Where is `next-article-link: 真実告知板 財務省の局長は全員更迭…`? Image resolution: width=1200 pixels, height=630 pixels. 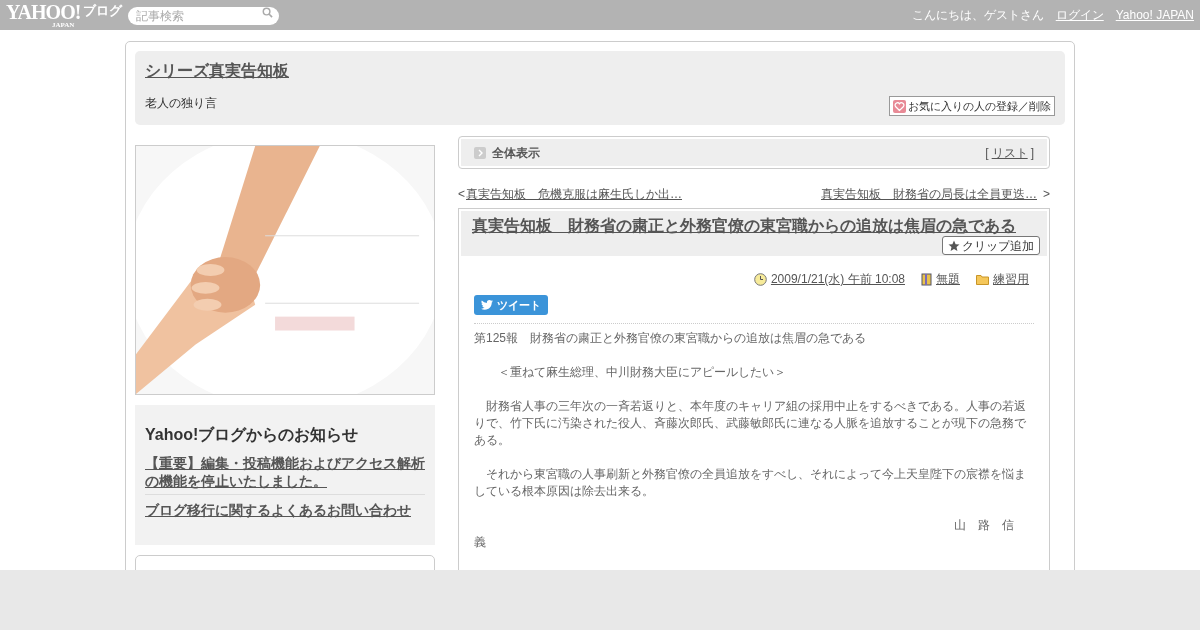
next-article-link: 真実告知板 財務省の局長は全員更迭… is located at coordinates (929, 194).